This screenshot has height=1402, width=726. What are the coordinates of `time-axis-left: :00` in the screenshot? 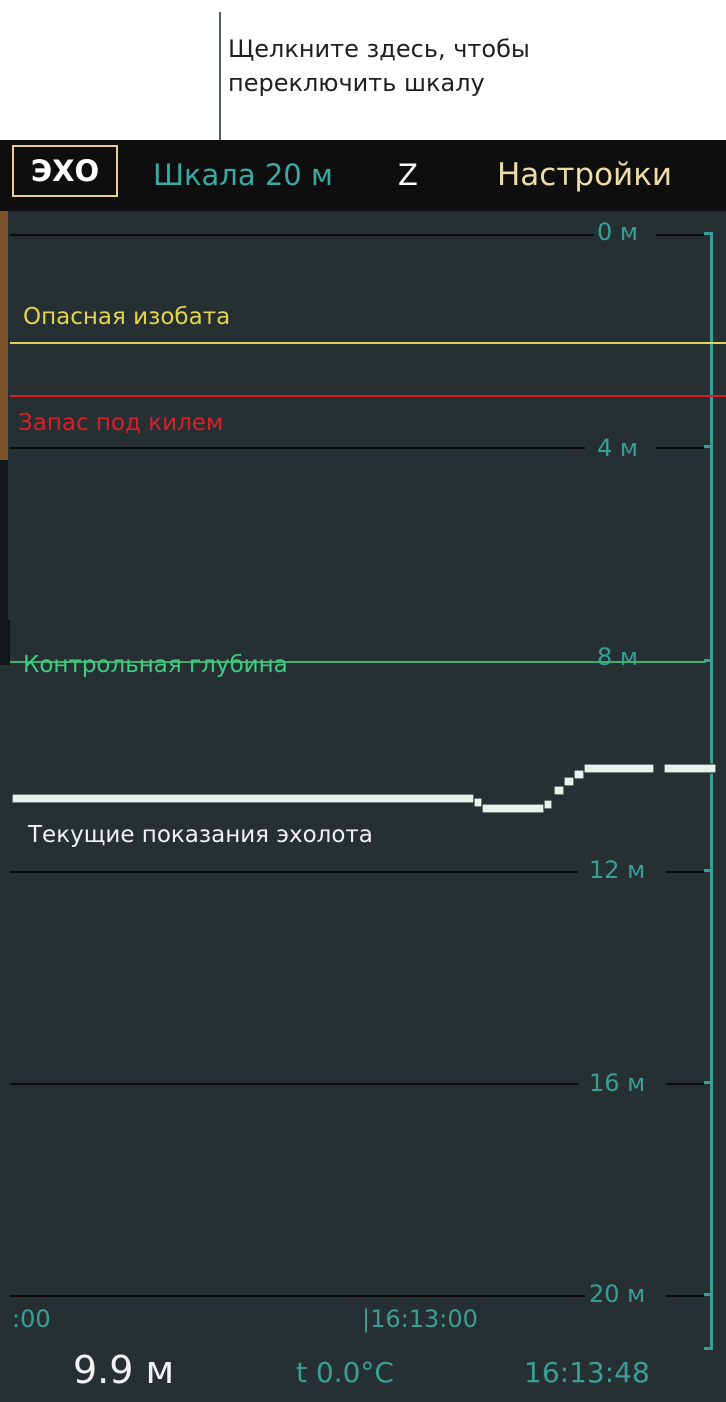 It's located at (31, 1319).